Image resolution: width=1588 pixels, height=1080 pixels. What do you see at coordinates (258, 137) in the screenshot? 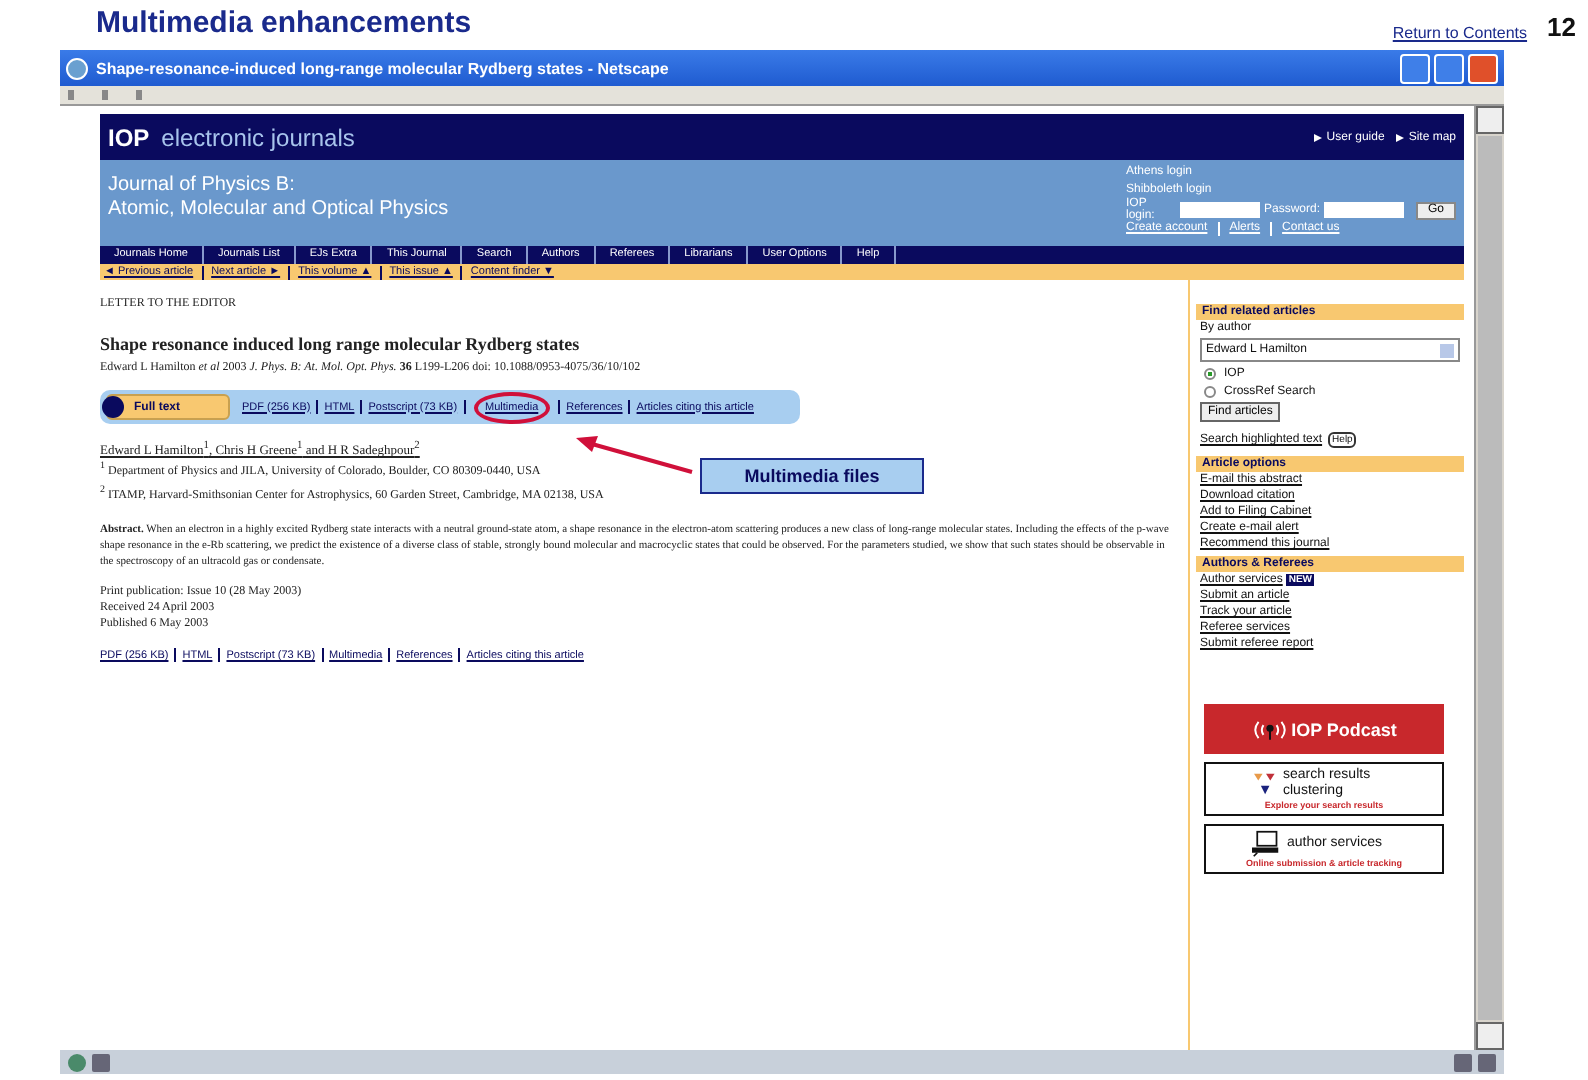
I see `site-name: electronic journals` at bounding box center [258, 137].